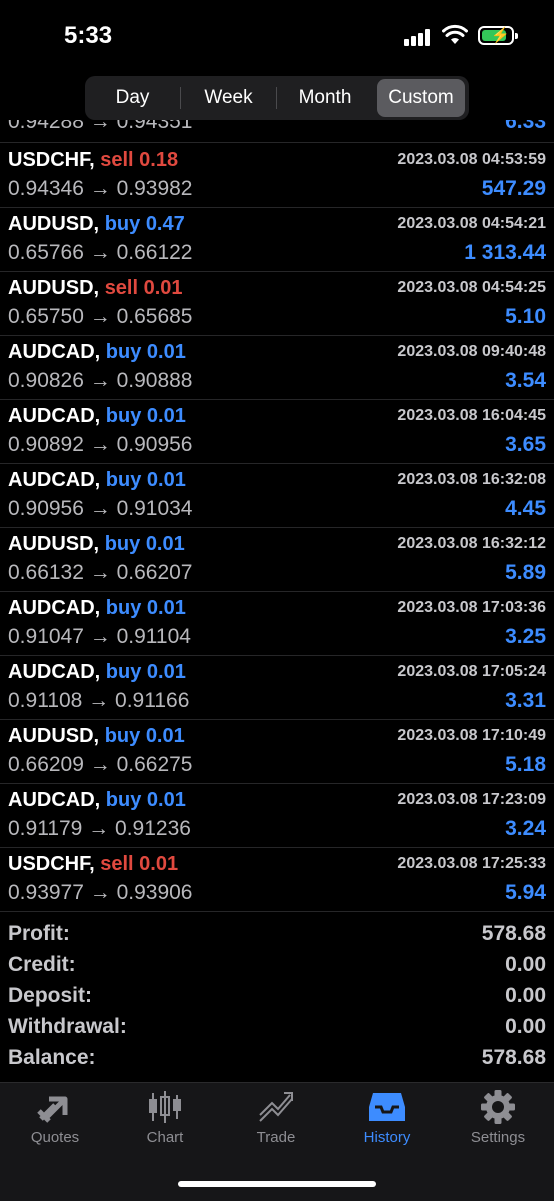  Describe the element at coordinates (165, 1107) in the screenshot. I see `chart-icon` at that location.